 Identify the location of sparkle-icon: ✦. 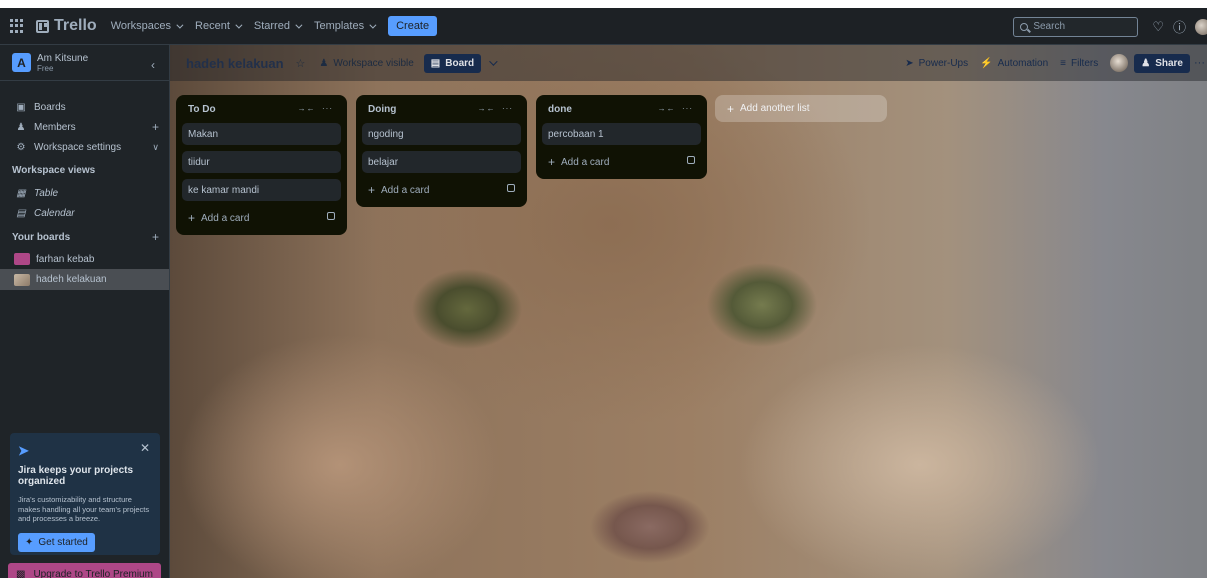
(29, 542).